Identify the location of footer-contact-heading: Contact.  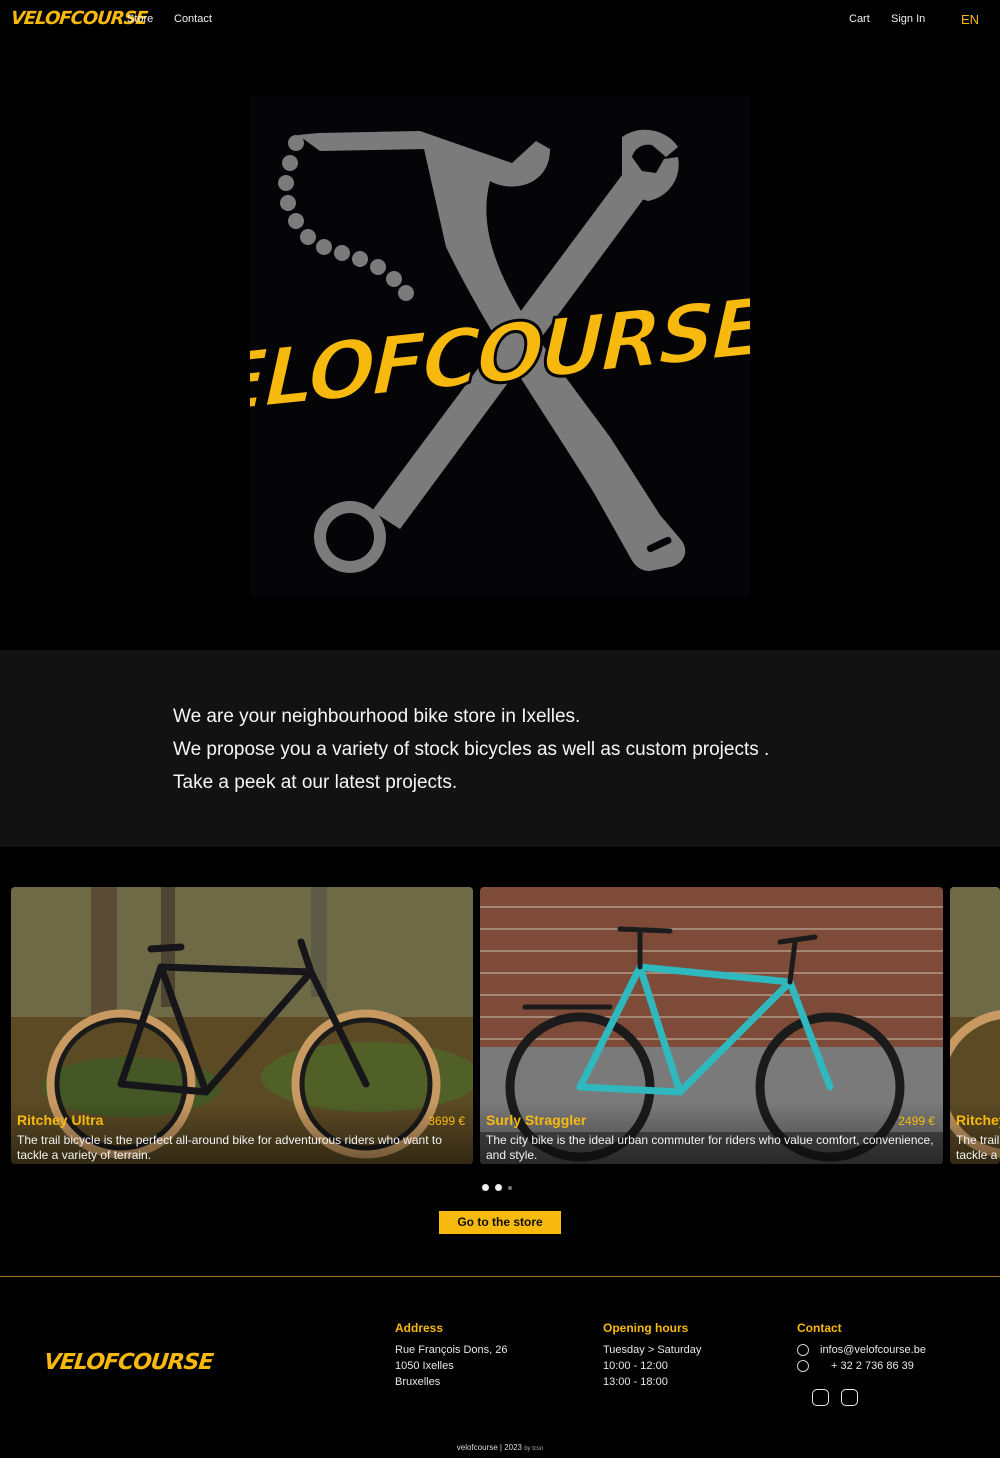
(819, 1328).